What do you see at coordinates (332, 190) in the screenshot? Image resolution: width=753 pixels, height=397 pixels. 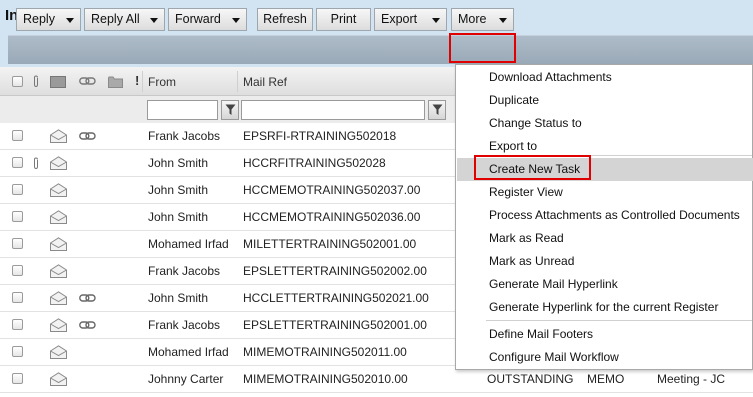 I see `mail-ref-cell: HCCMEMOTRAINING502037.00` at bounding box center [332, 190].